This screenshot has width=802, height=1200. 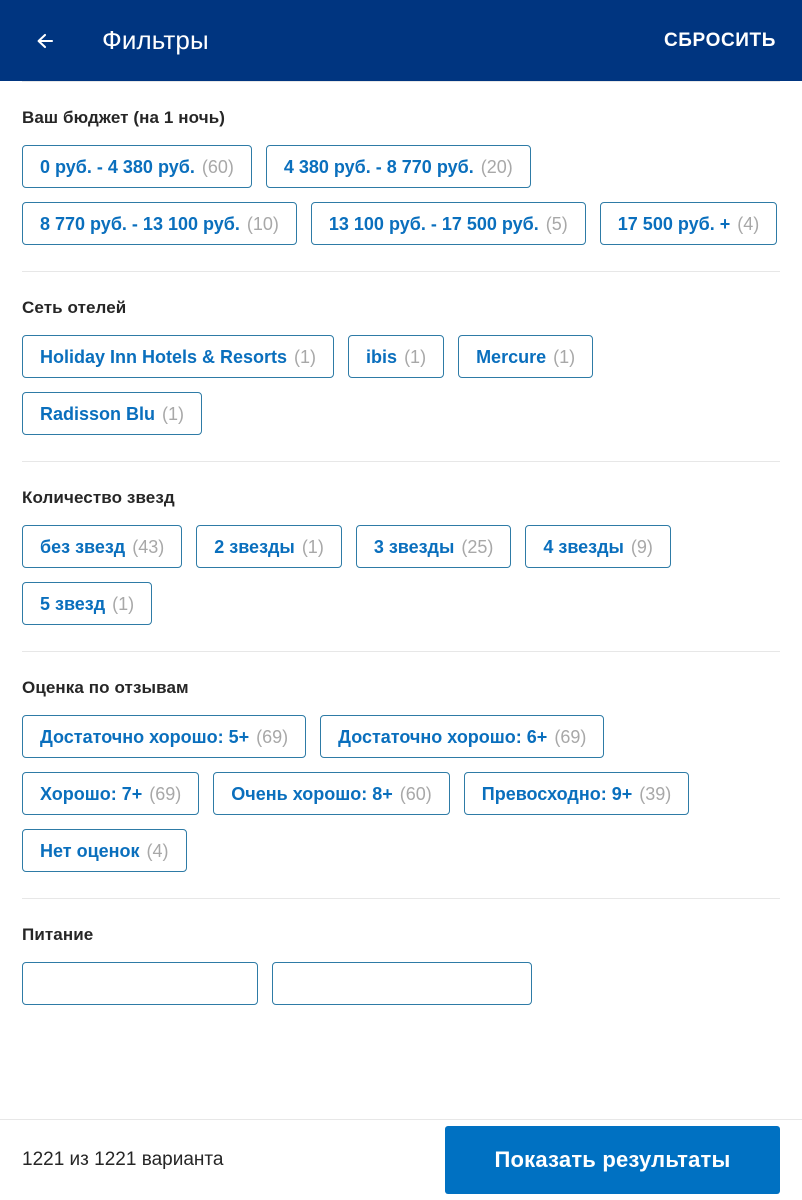 What do you see at coordinates (556, 223) in the screenshot?
I see `chip-count: (5)` at bounding box center [556, 223].